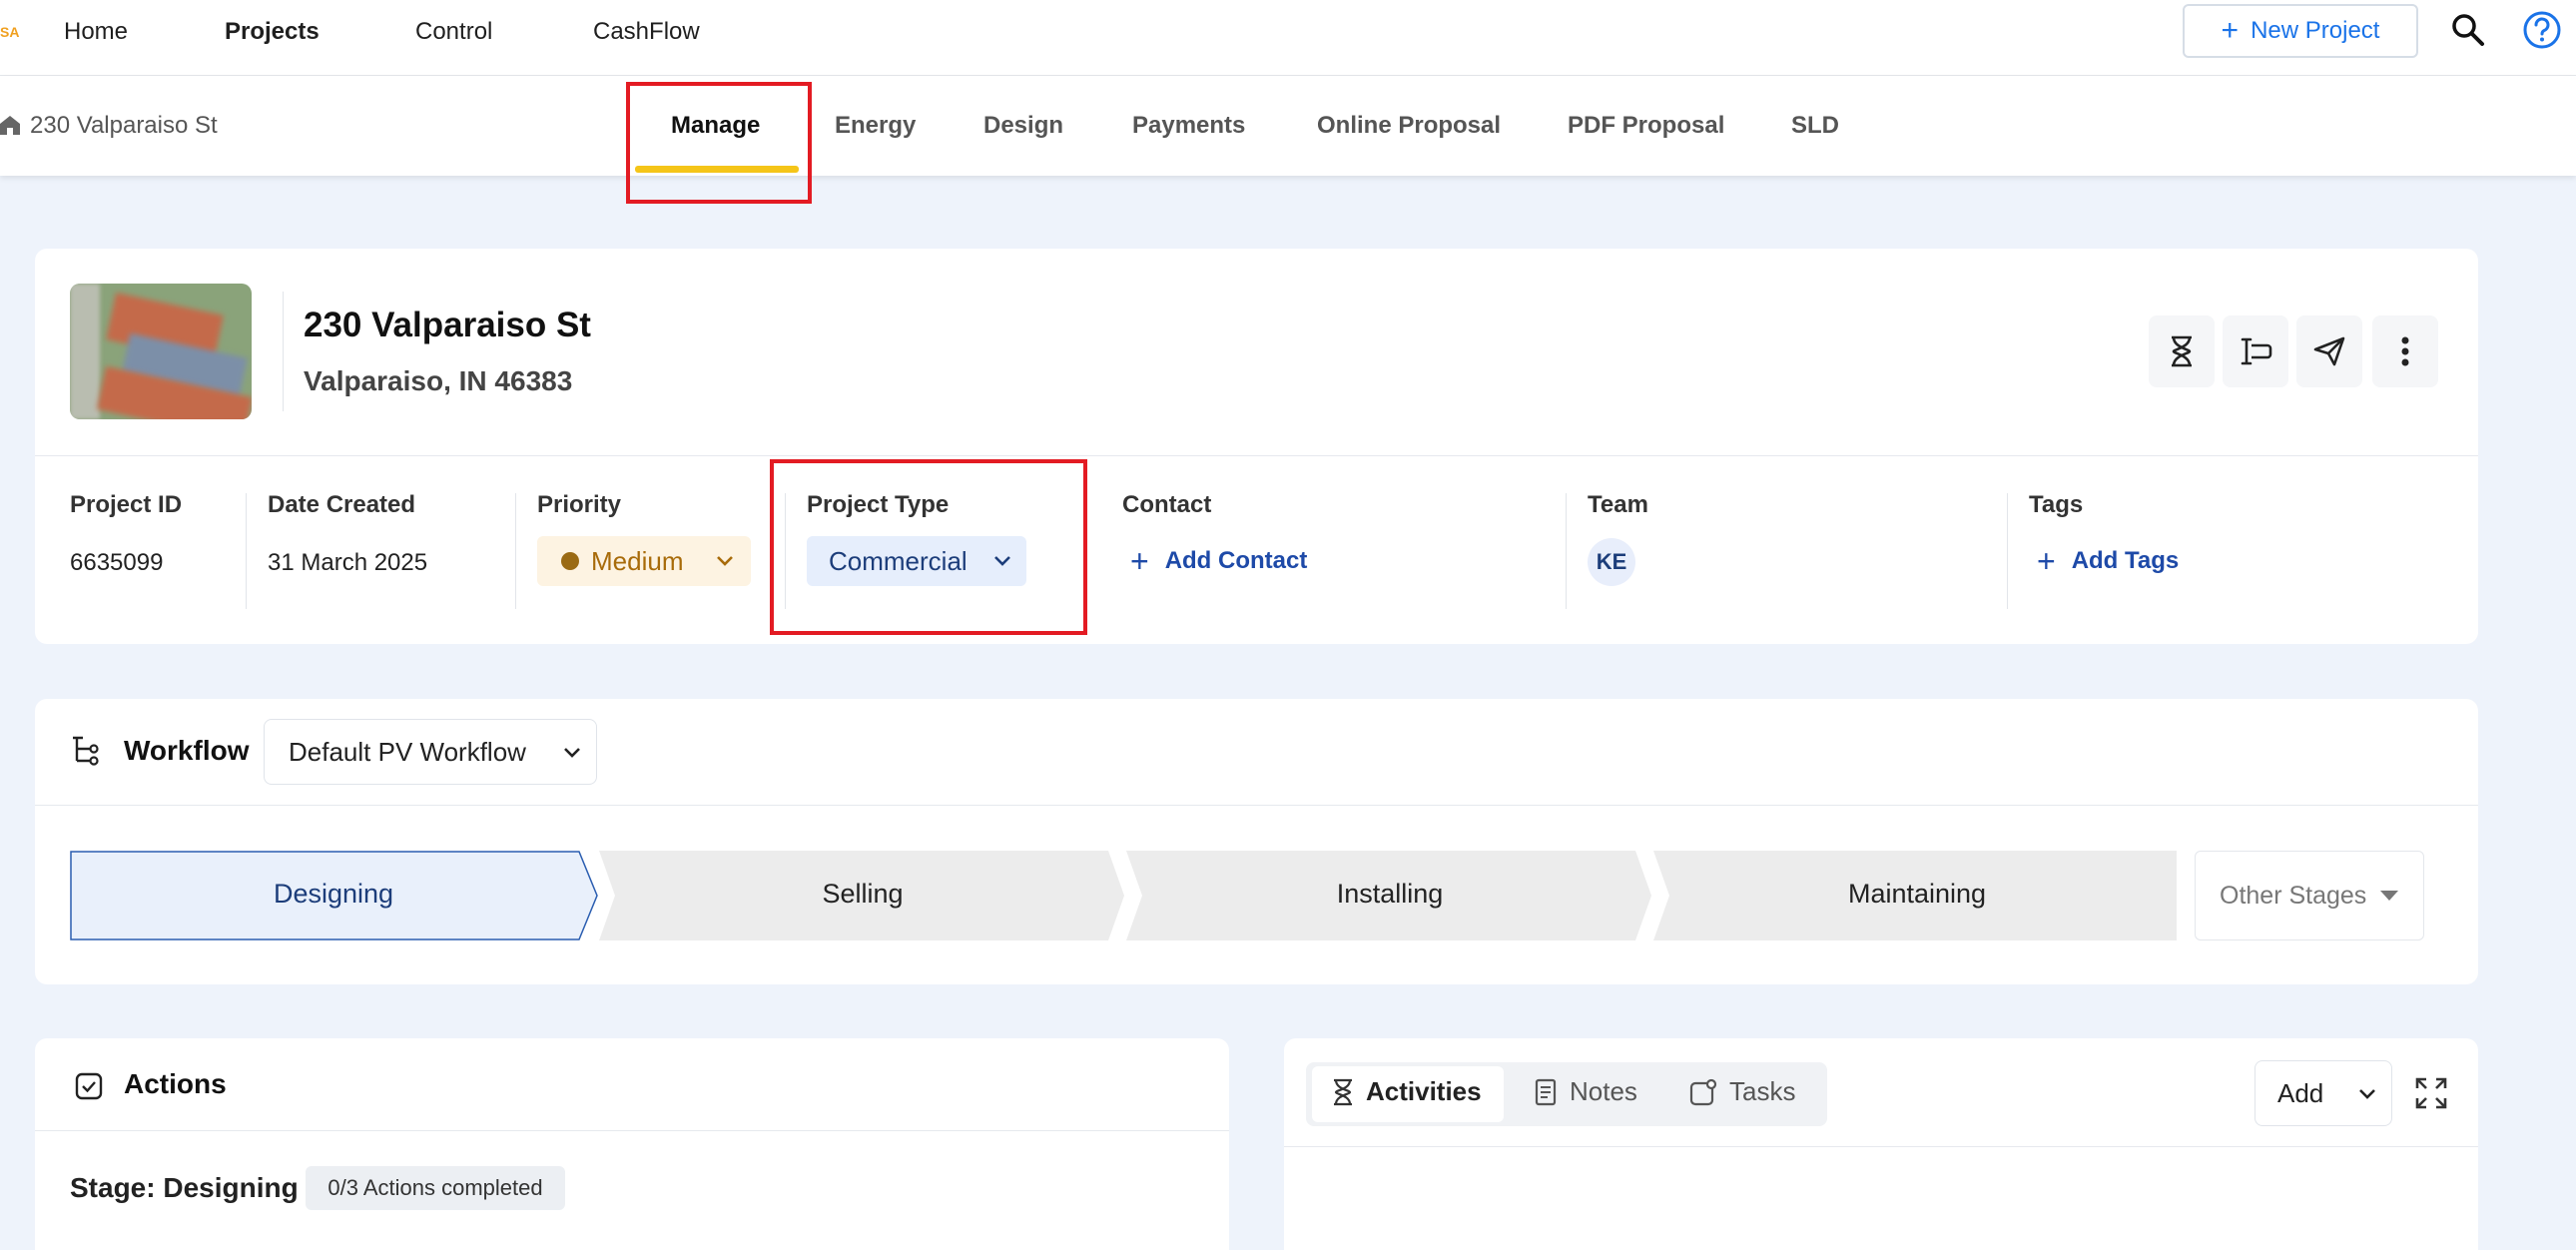 The image size is (2576, 1250). I want to click on stage-installing-label: Installing, so click(1390, 894).